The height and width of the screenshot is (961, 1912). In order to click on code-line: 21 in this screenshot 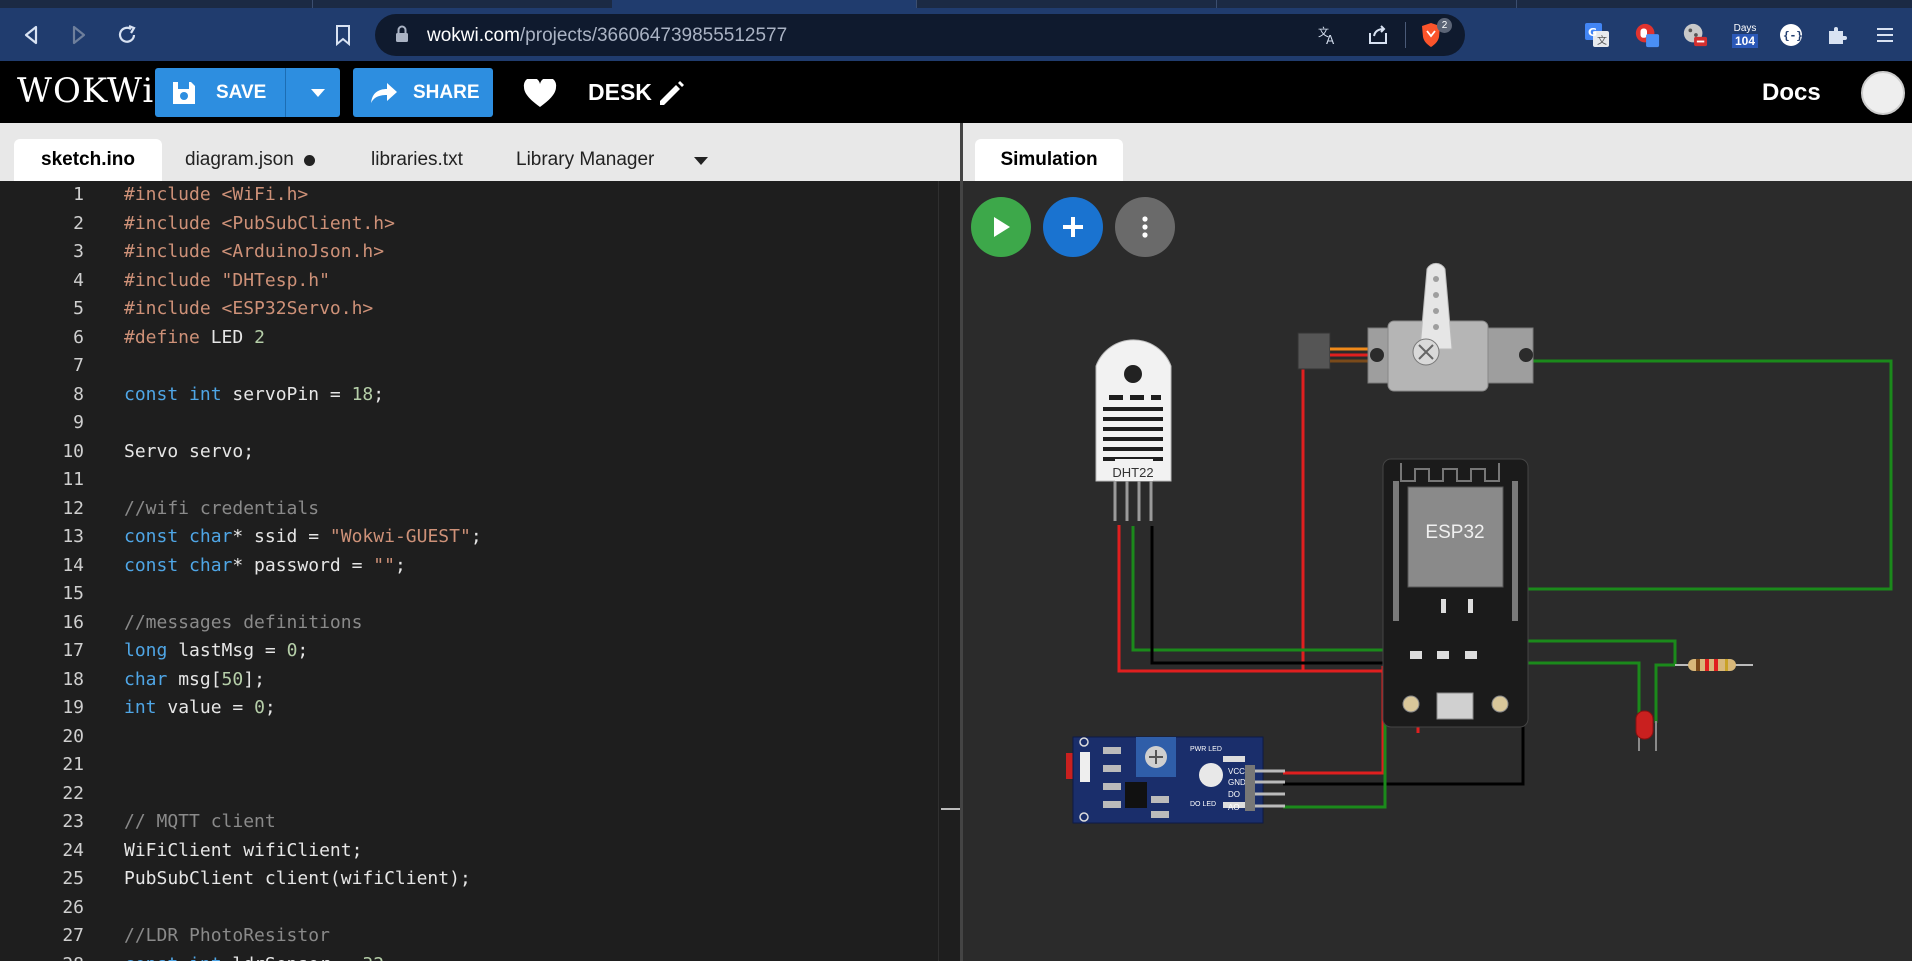, I will do `click(469, 765)`.